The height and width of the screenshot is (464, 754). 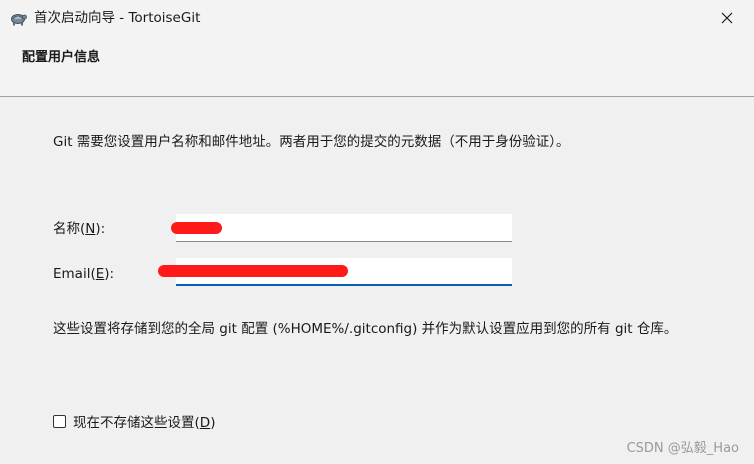 What do you see at coordinates (18, 18) in the screenshot?
I see `tortoise-icon` at bounding box center [18, 18].